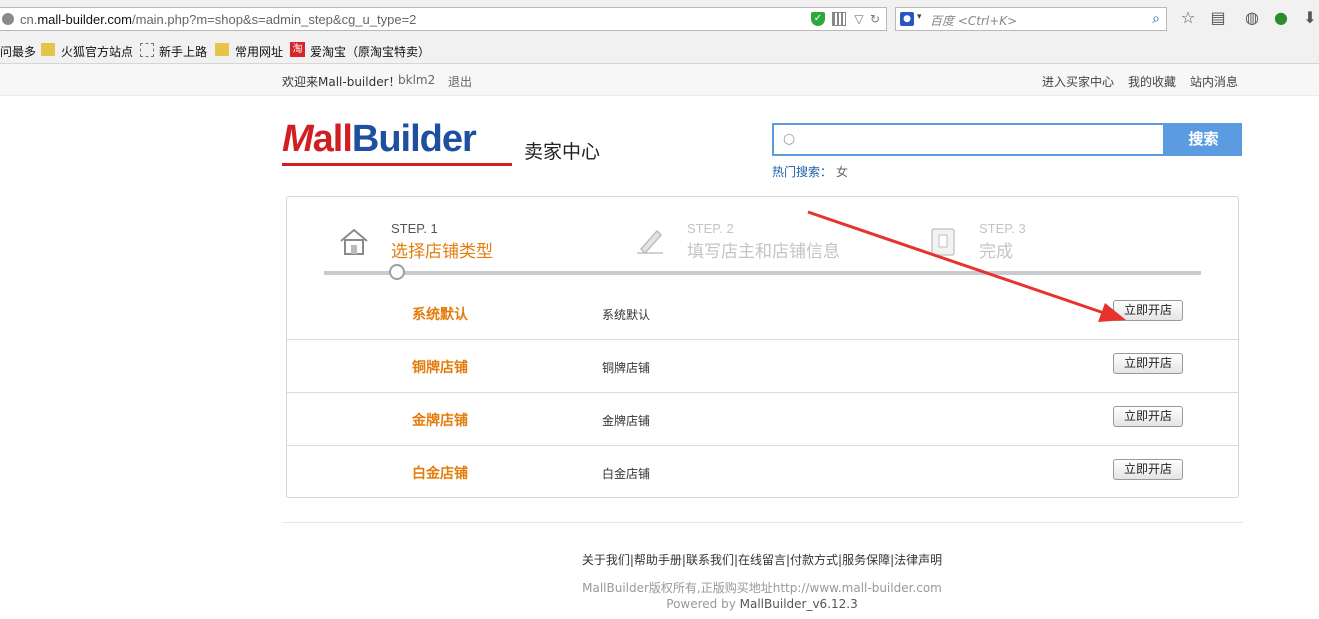  I want to click on shop-type-row: 金牌店铺 金牌店铺 立即开店, so click(762, 419).